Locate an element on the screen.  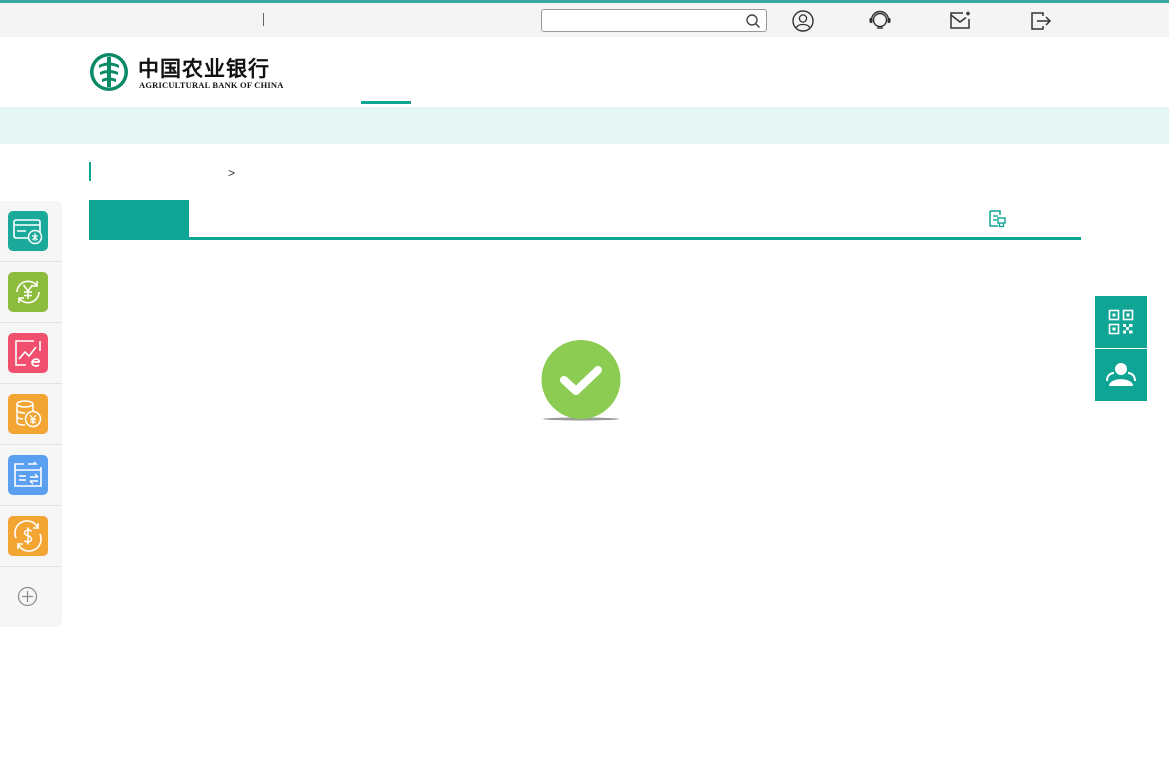
sidebar-item-account is located at coordinates (31, 231).